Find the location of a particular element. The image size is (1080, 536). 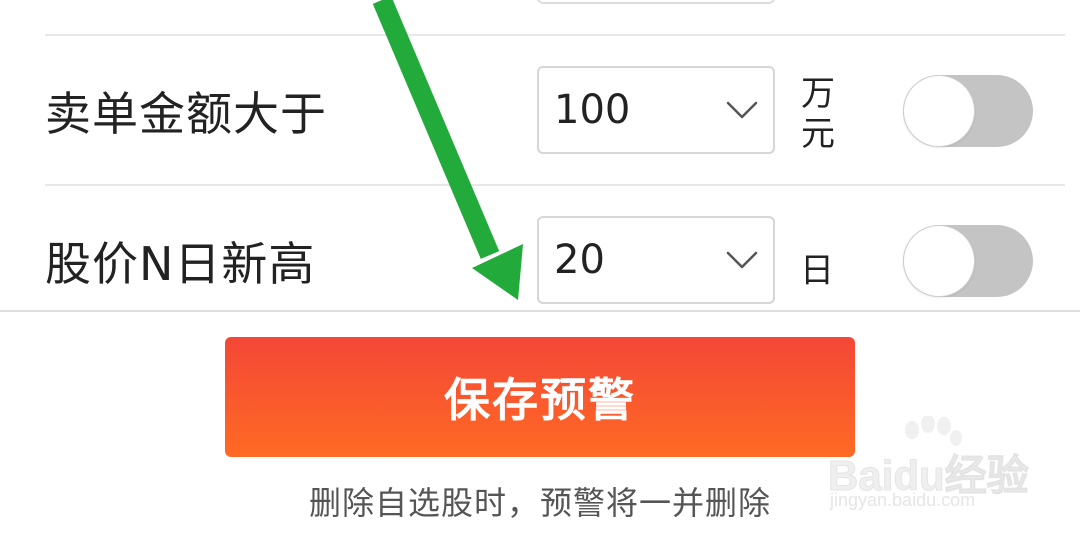

unit-label: 日 is located at coordinates (817, 271).